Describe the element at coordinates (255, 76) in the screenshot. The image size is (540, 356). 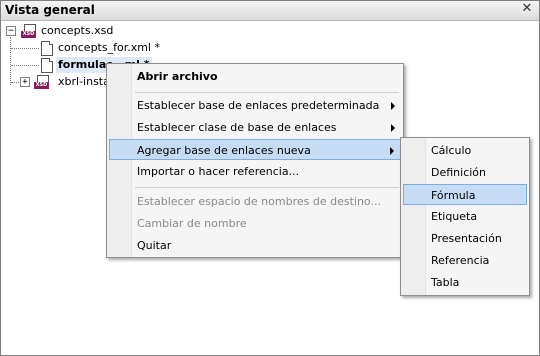
I see `menu-item-open-file: Abrir archivo` at that location.